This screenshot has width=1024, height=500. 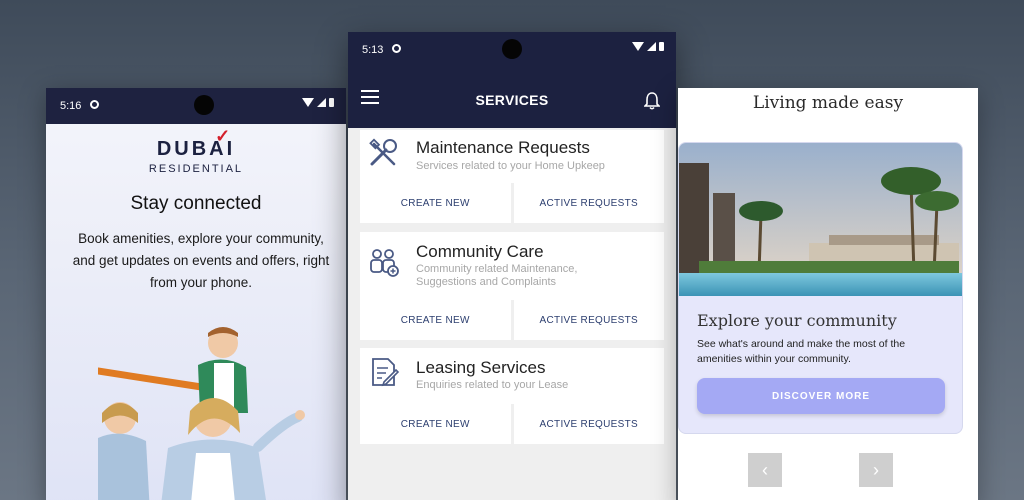 I want to click on previous-arrow-button: ‹, so click(x=765, y=470).